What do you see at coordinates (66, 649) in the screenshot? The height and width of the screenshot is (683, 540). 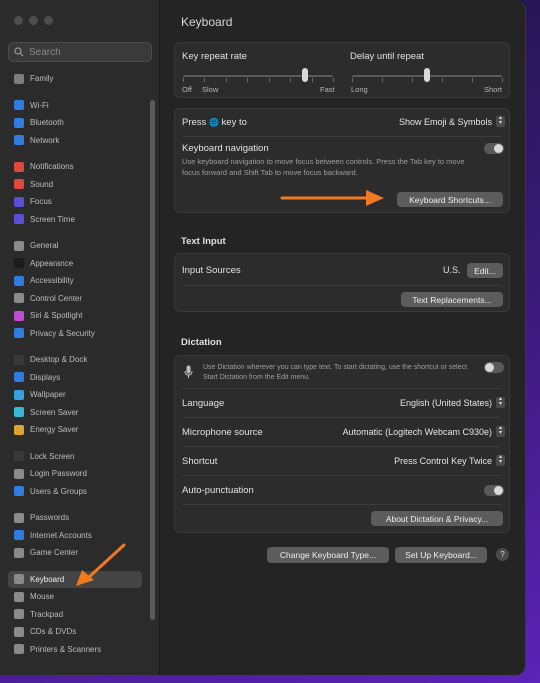 I see `sidebar-item-label: Printers & Scanners` at bounding box center [66, 649].